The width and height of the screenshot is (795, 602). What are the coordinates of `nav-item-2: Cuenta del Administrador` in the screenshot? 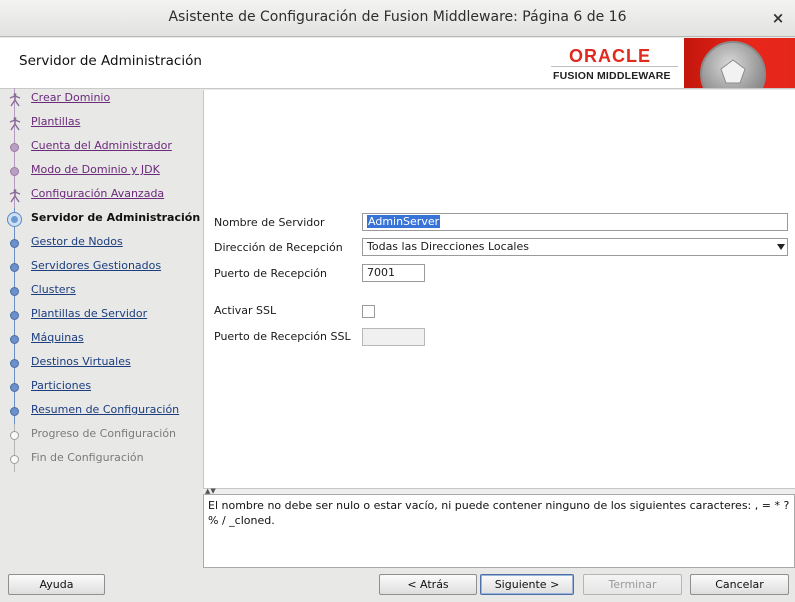 It's located at (101, 148).